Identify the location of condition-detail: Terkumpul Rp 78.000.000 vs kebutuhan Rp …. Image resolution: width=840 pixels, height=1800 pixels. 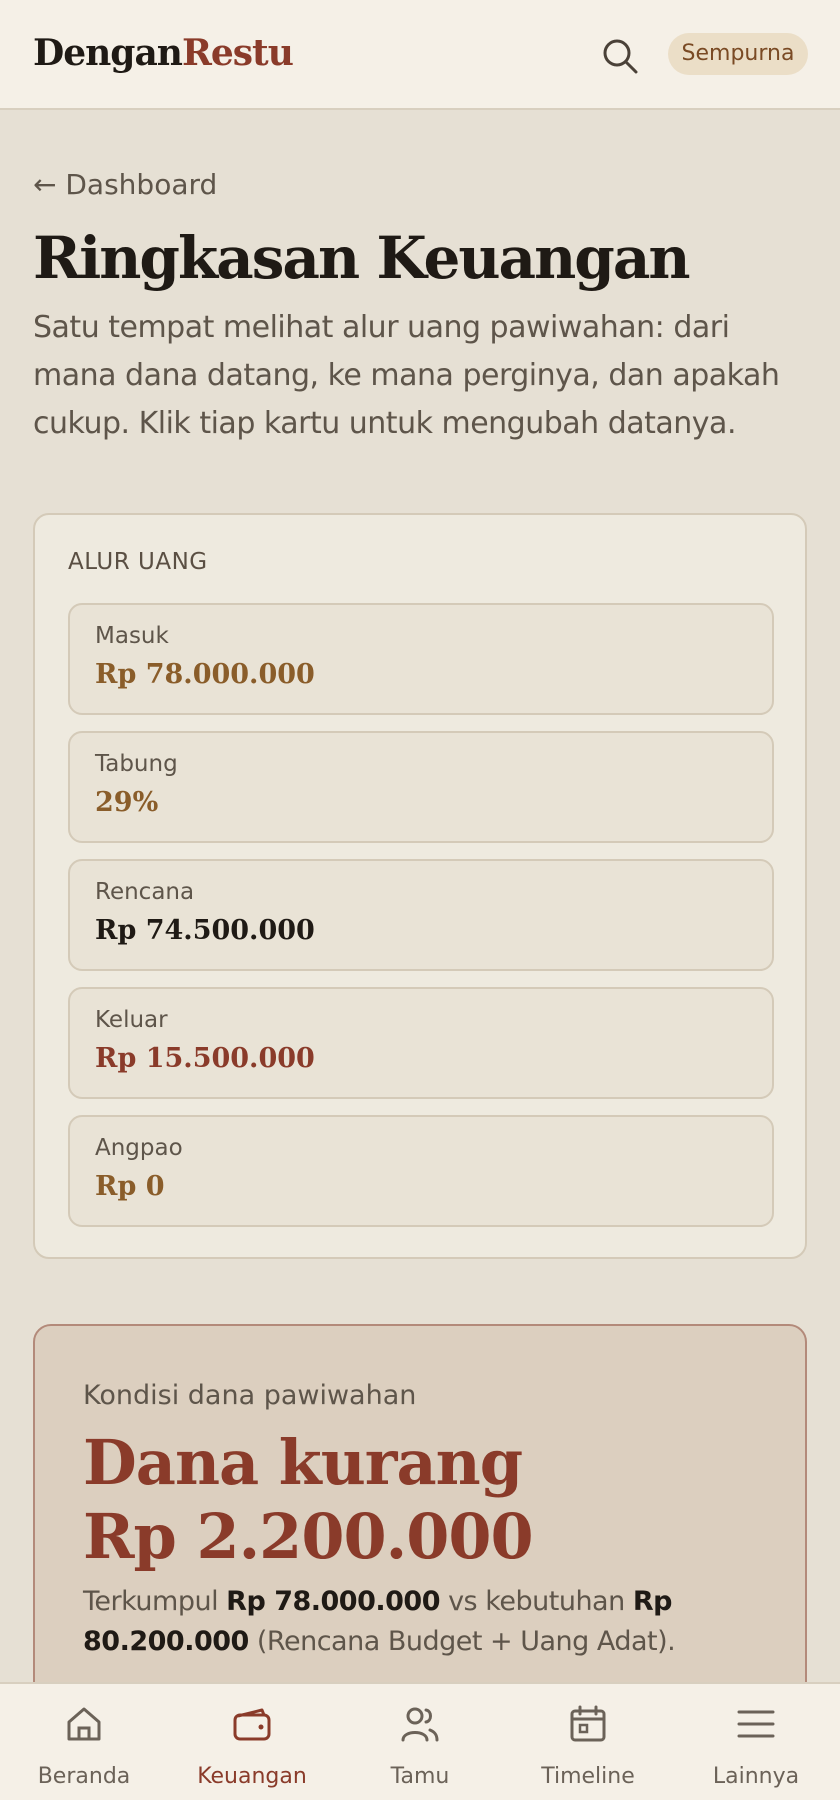
(428, 1622).